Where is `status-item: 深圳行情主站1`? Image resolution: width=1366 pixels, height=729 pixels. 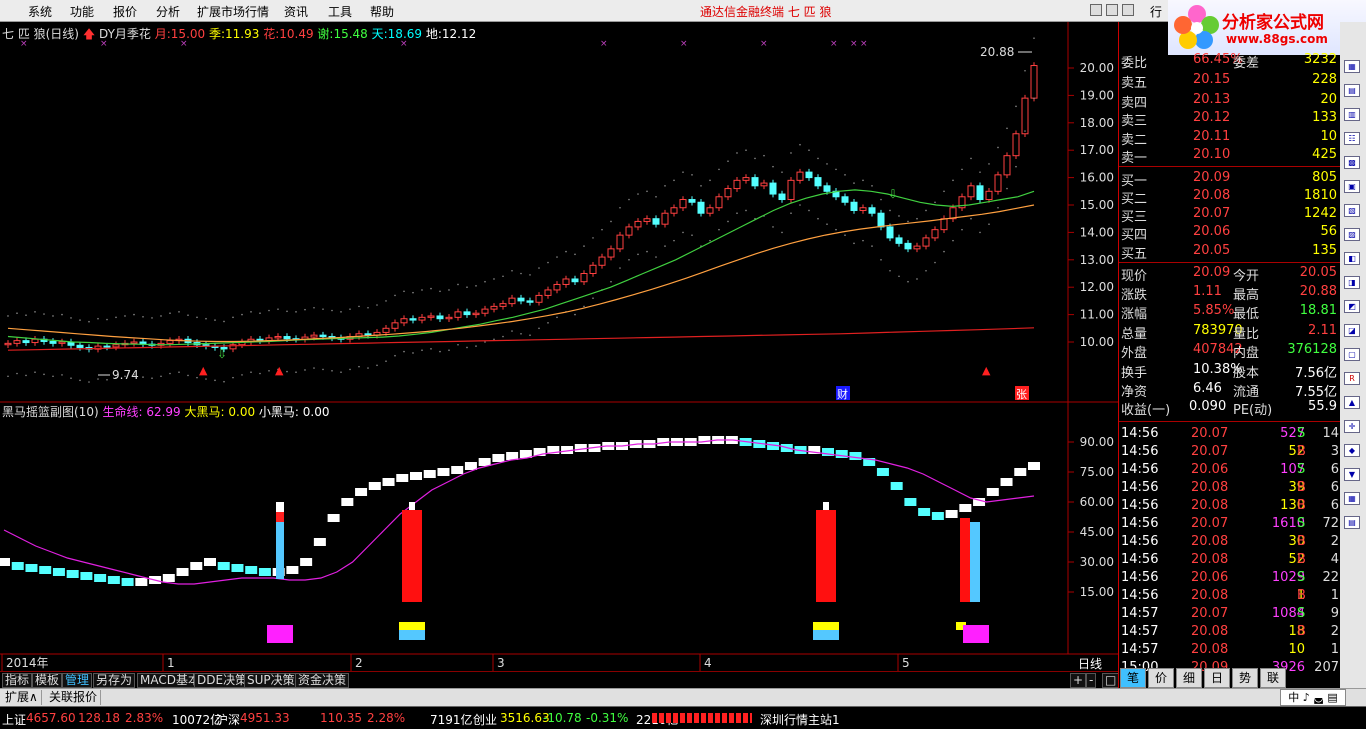 status-item: 深圳行情主站1 is located at coordinates (800, 719).